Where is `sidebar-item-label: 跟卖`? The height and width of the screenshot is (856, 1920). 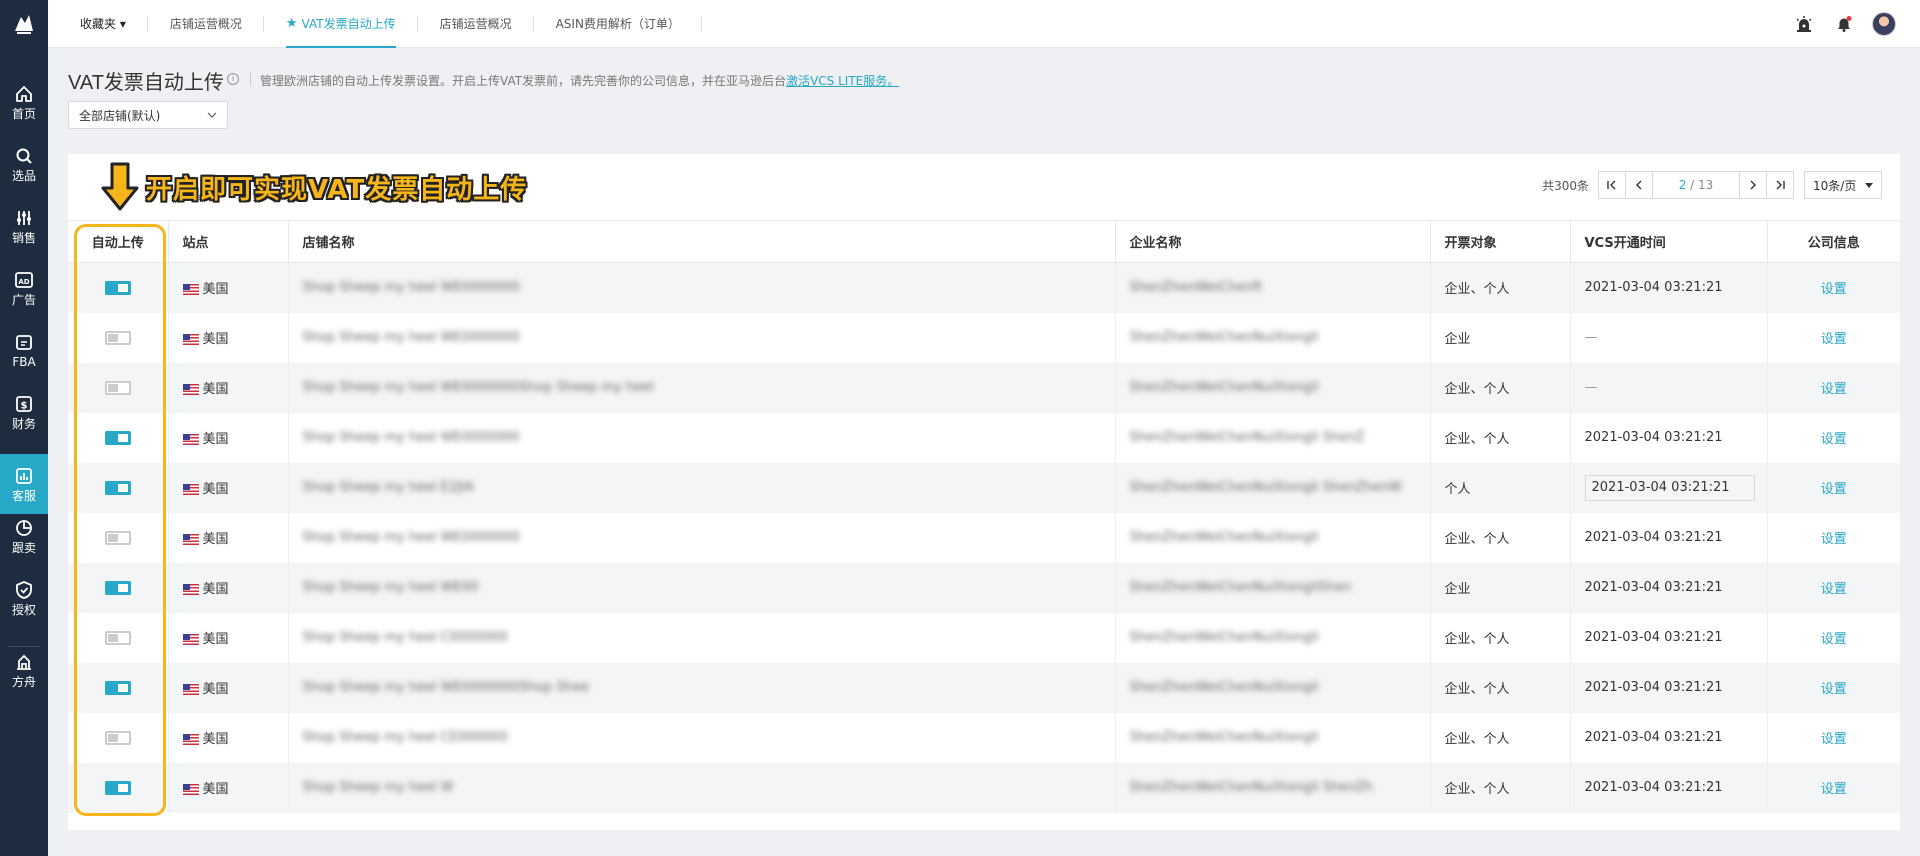
sidebar-item-label: 跟卖 is located at coordinates (23, 547).